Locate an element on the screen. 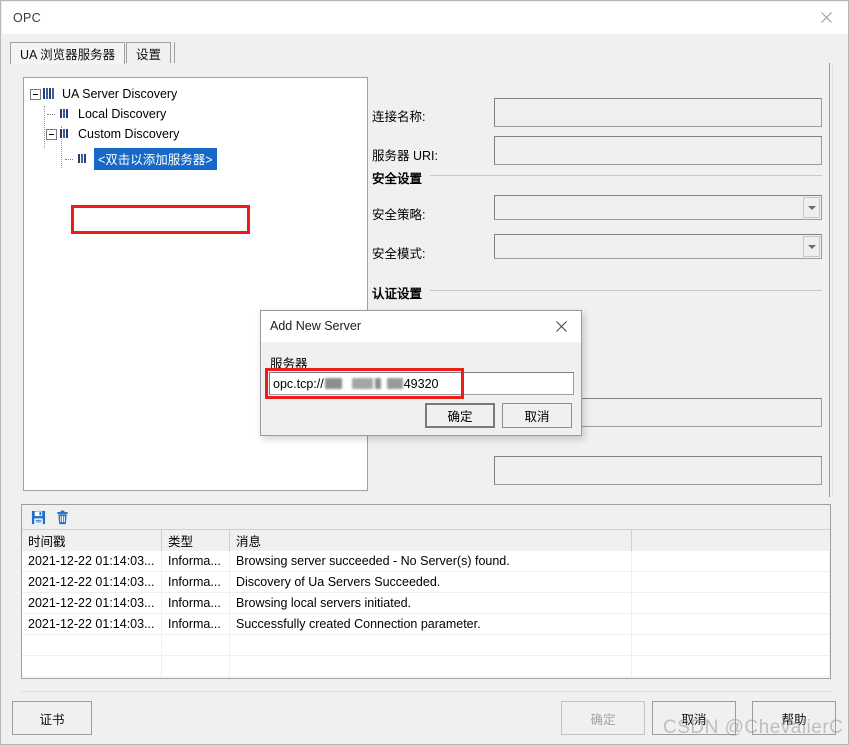 Image resolution: width=849 pixels, height=745 pixels. trash-icon is located at coordinates (62, 517).